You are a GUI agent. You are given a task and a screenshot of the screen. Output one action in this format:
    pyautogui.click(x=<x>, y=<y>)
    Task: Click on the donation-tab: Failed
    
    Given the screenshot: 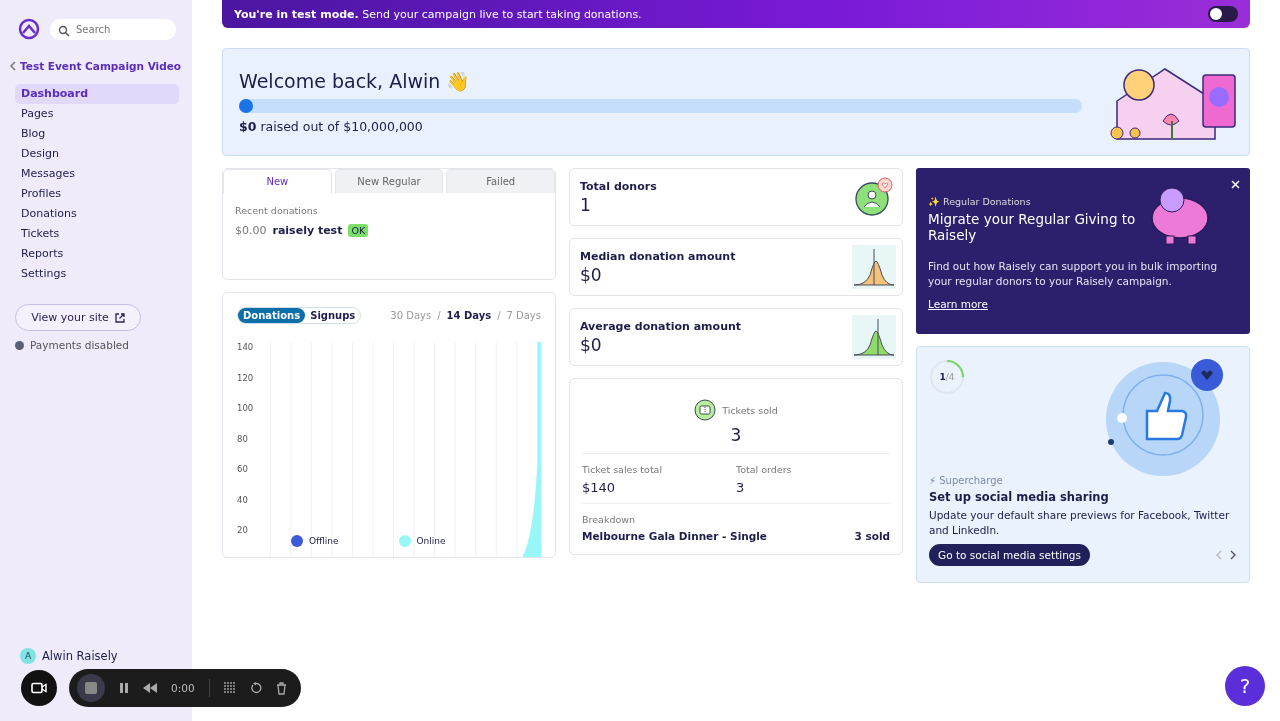 What is the action you would take?
    pyautogui.click(x=500, y=181)
    